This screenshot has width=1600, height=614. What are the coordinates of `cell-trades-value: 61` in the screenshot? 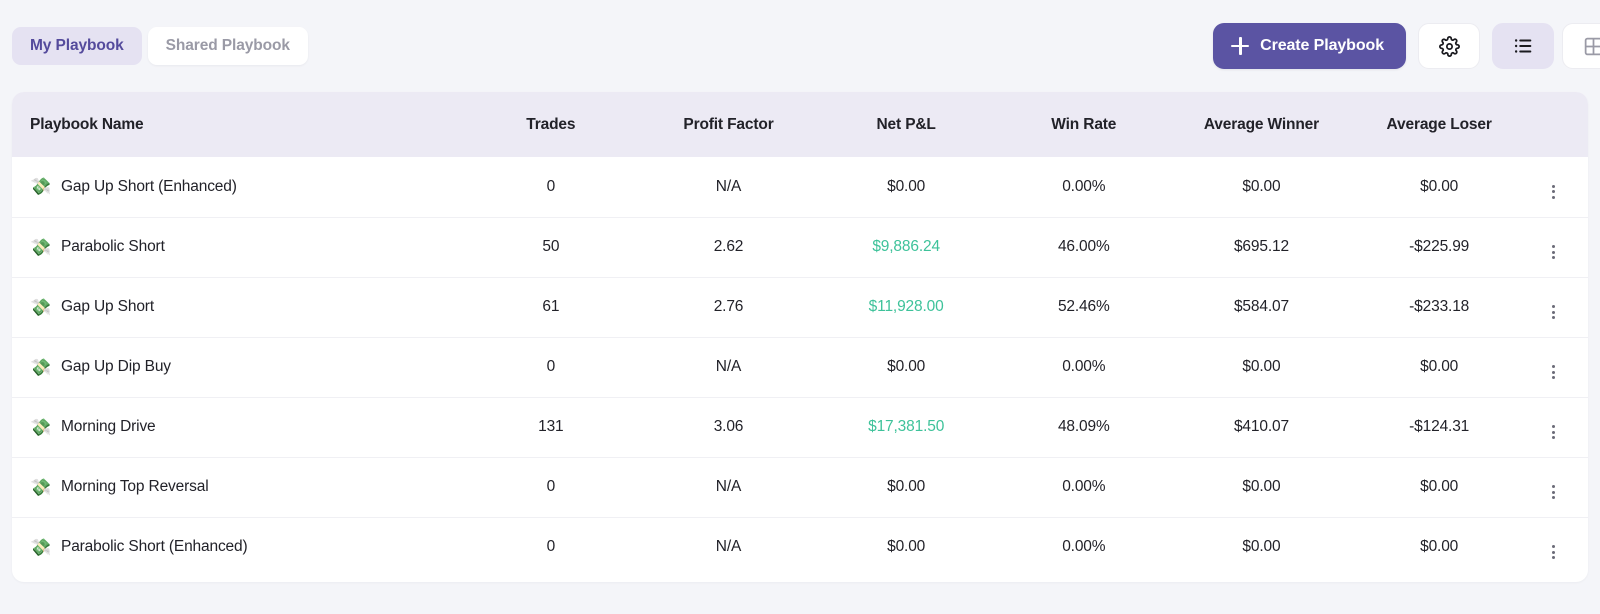 It's located at (551, 306).